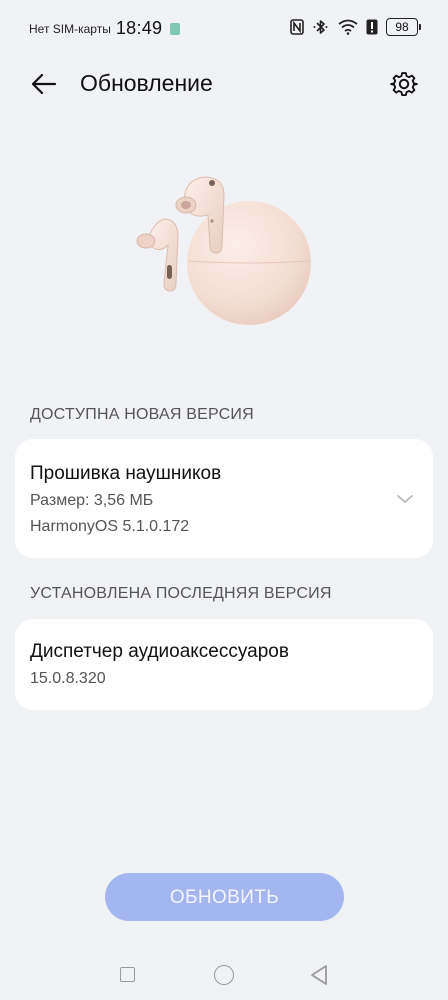 Image resolution: width=448 pixels, height=1000 pixels. Describe the element at coordinates (403, 27) in the screenshot. I see `battery-icon: 98` at that location.